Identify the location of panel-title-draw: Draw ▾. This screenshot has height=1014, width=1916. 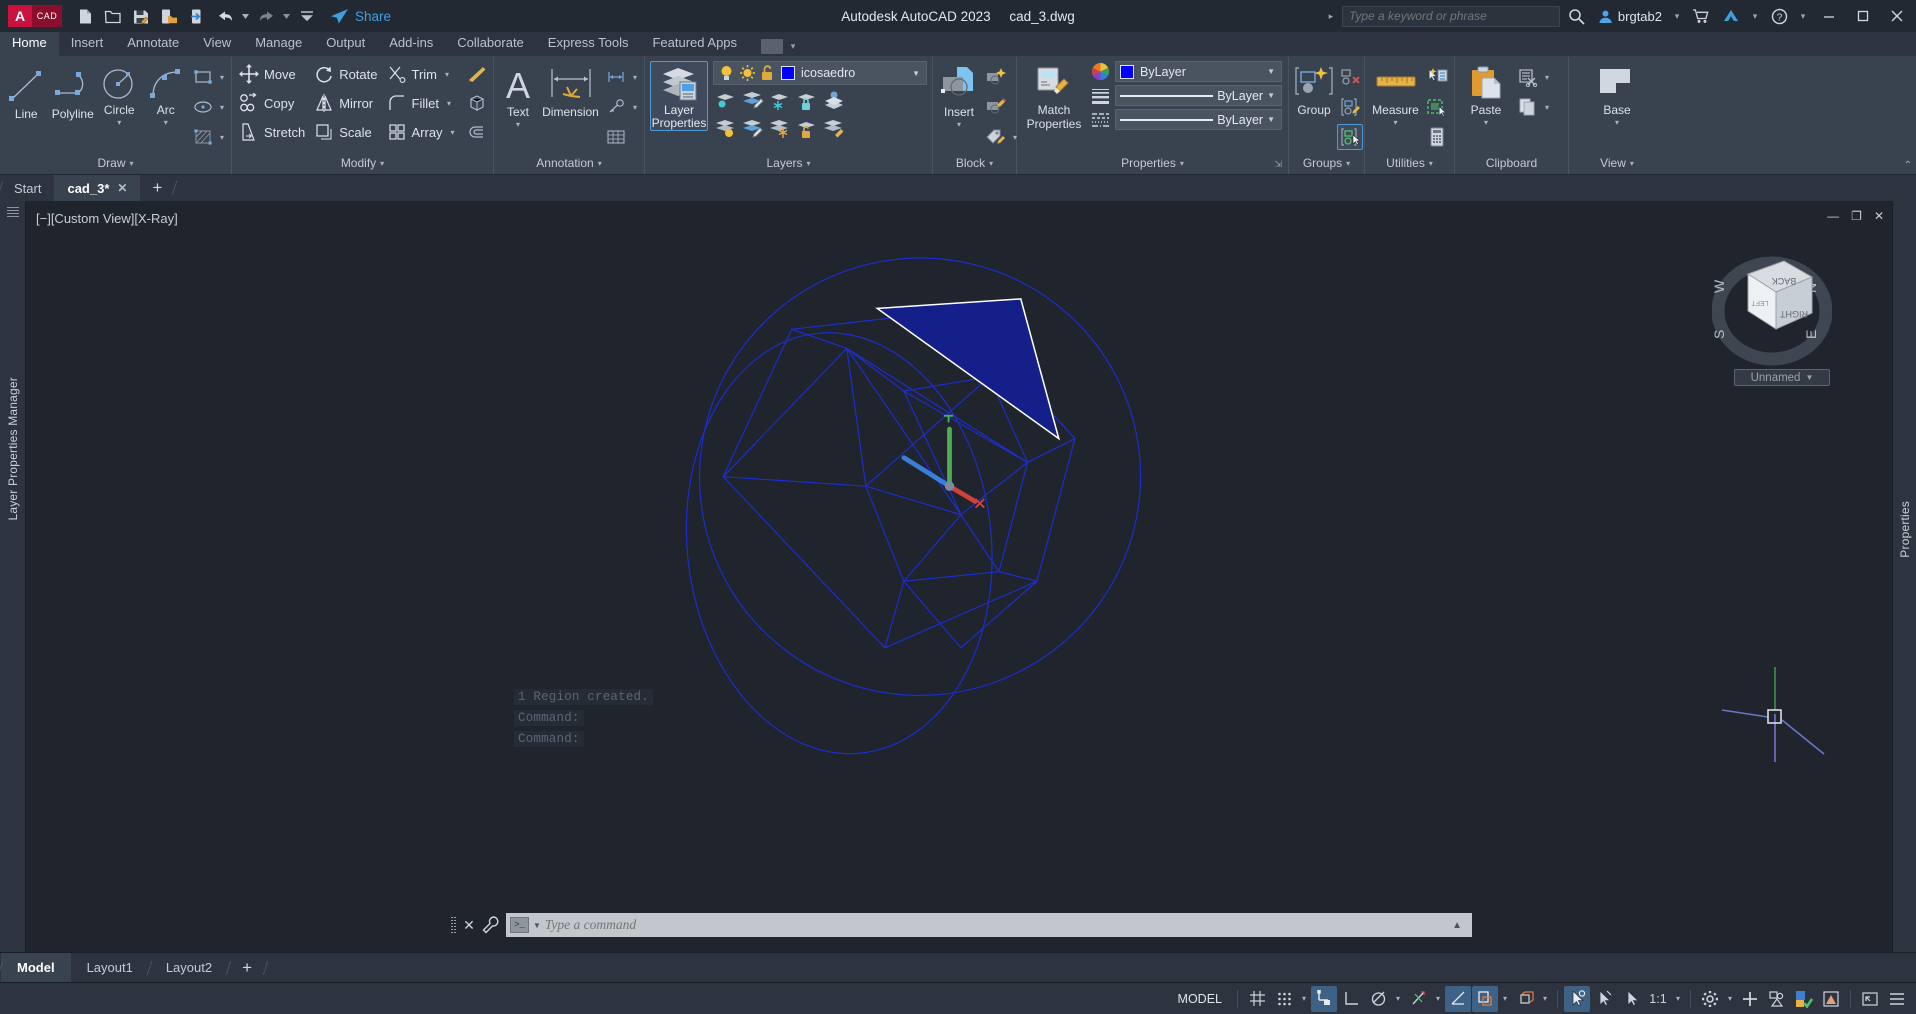
(115, 163).